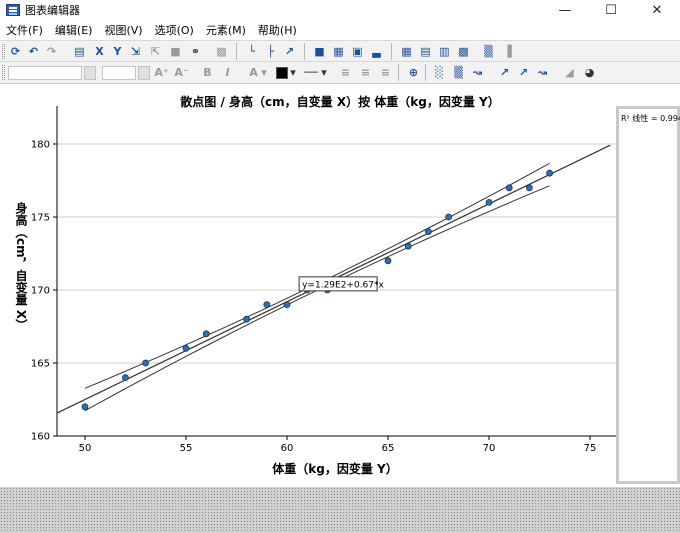 The width and height of the screenshot is (680, 533). Describe the element at coordinates (227, 72) in the screenshot. I see `italic-button: I` at that location.